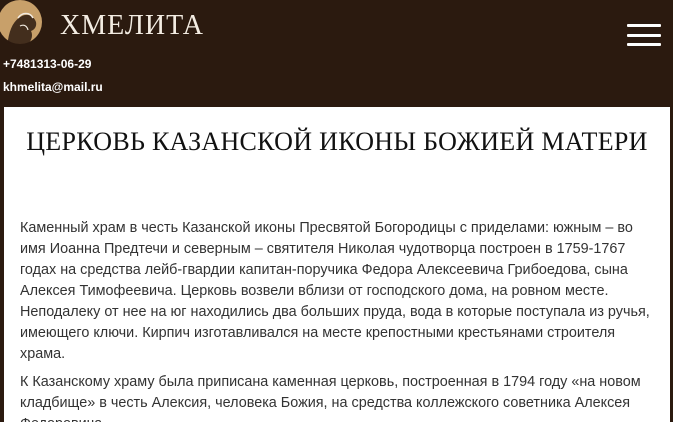 This screenshot has height=422, width=673. Describe the element at coordinates (26, 26) in the screenshot. I see `portrait-logo-icon` at that location.